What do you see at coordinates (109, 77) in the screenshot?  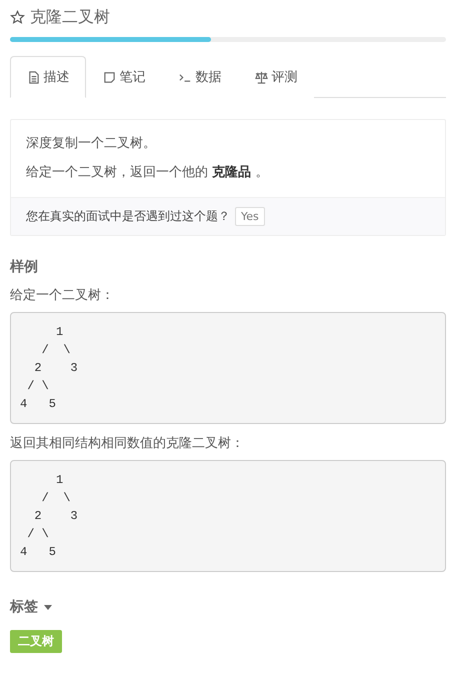 I see `note-icon` at bounding box center [109, 77].